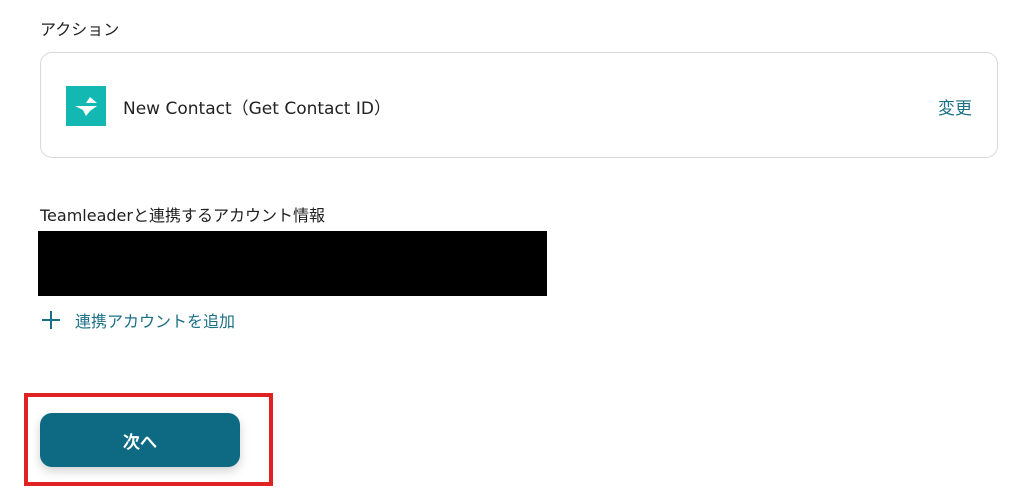 The width and height of the screenshot is (1018, 488). Describe the element at coordinates (80, 29) in the screenshot. I see `action-section-label: アクション` at that location.